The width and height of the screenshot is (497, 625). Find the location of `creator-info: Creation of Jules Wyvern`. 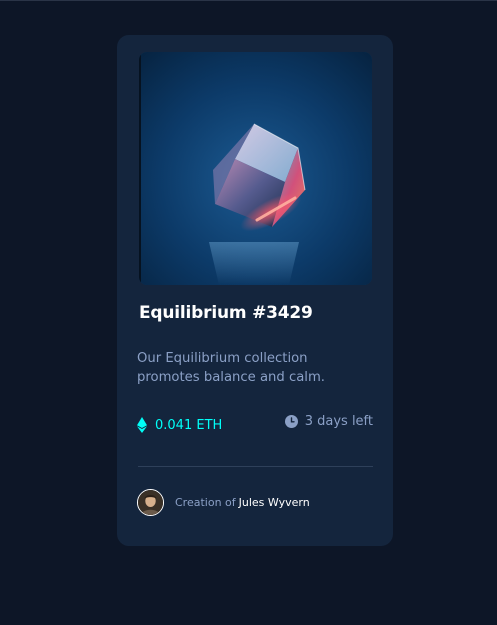

creator-info: Creation of Jules Wyvern is located at coordinates (223, 502).